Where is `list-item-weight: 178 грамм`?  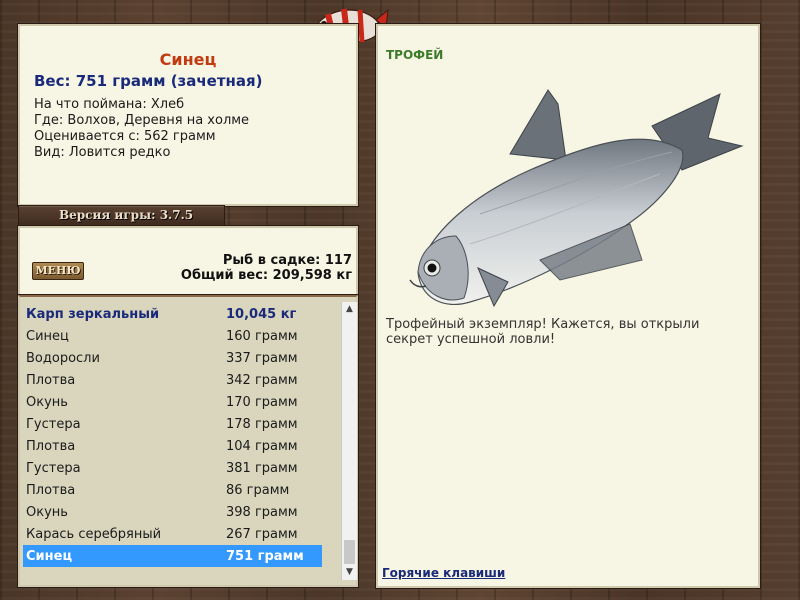
list-item-weight: 178 грамм is located at coordinates (262, 424).